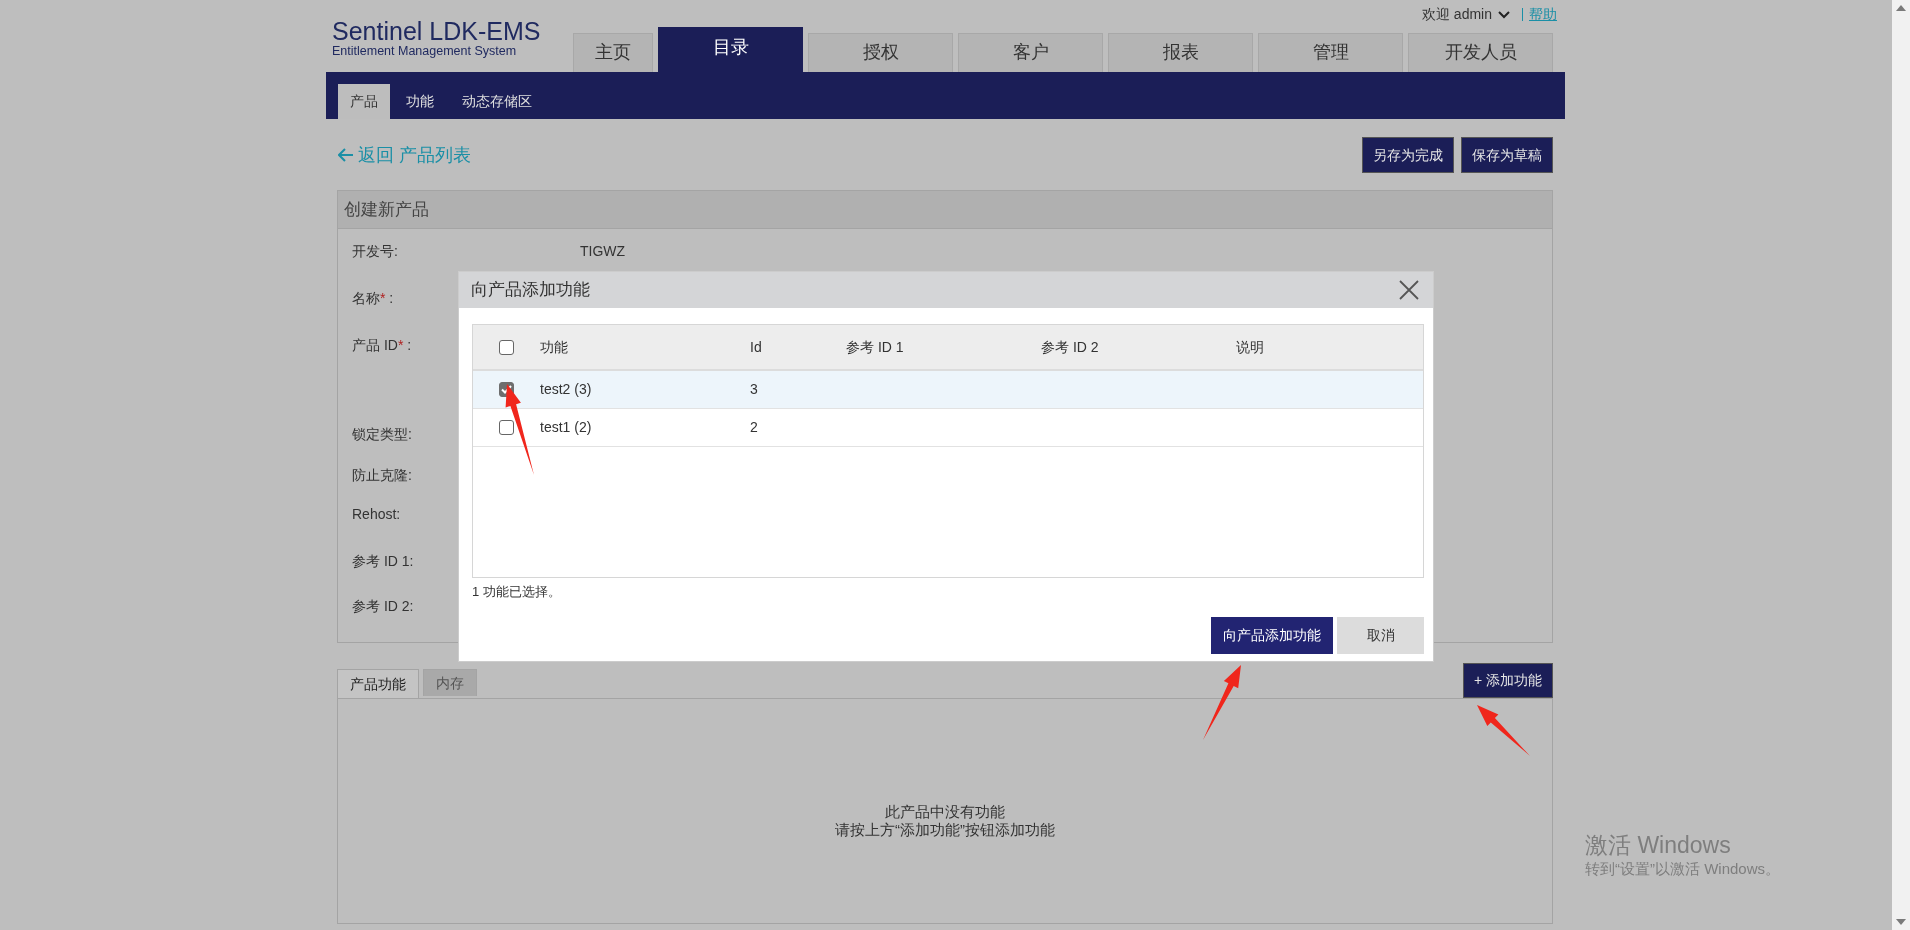 Image resolution: width=1910 pixels, height=930 pixels. Describe the element at coordinates (554, 347) in the screenshot. I see `column-header: 功能` at that location.